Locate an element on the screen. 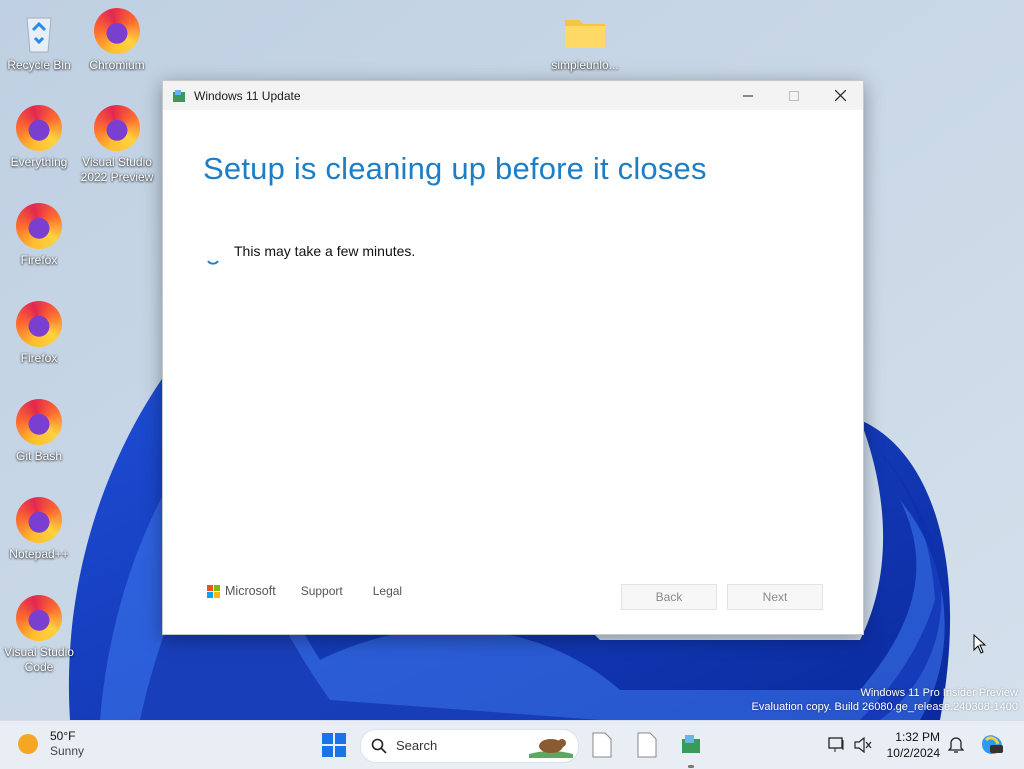 The width and height of the screenshot is (1024, 769). clock: 1:32 PM 10/2/2024 is located at coordinates (911, 745).